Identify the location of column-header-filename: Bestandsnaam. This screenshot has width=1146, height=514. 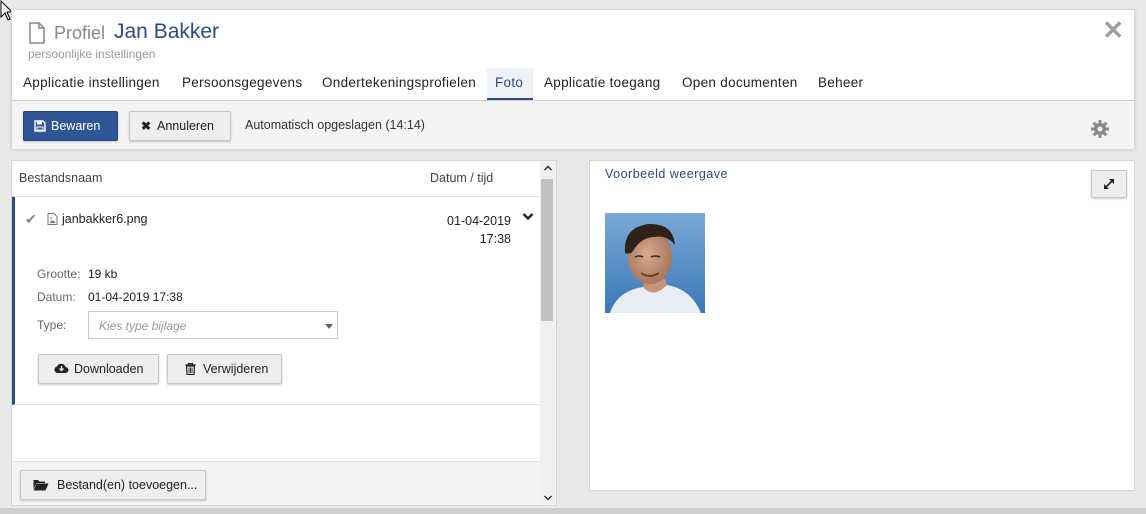
(60, 178).